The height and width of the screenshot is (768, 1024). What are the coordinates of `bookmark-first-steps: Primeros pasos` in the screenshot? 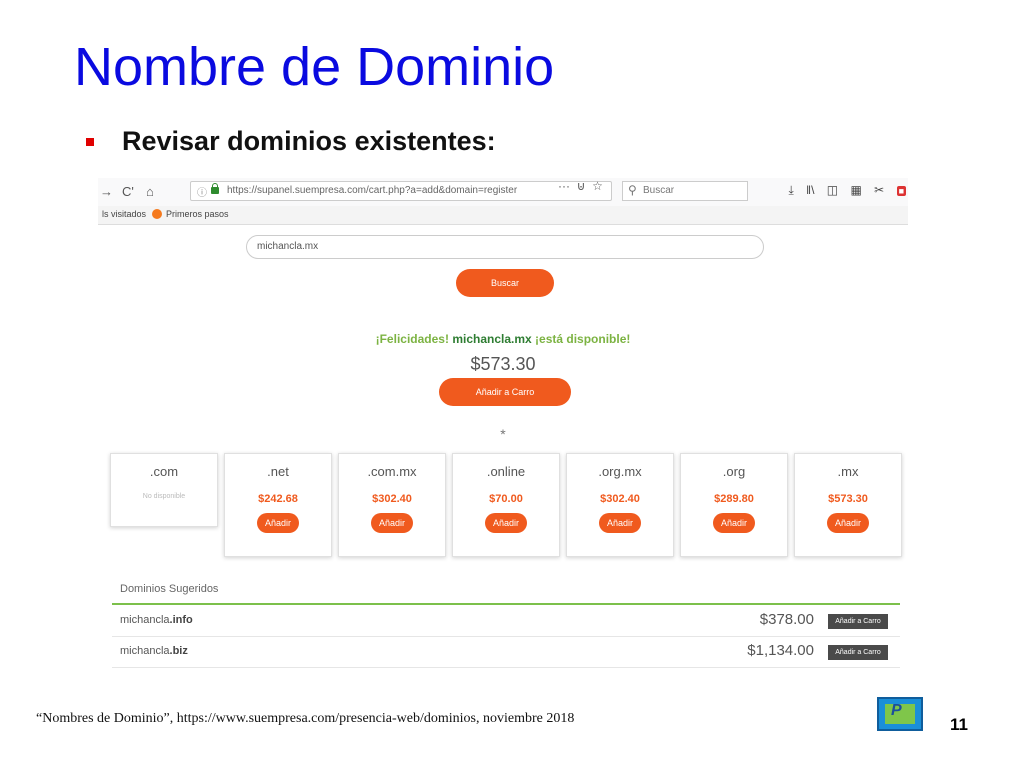 It's located at (197, 214).